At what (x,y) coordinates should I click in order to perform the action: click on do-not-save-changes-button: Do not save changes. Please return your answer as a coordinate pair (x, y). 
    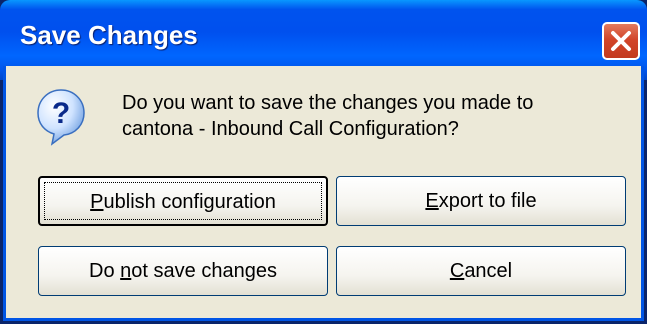
    Looking at the image, I should click on (183, 271).